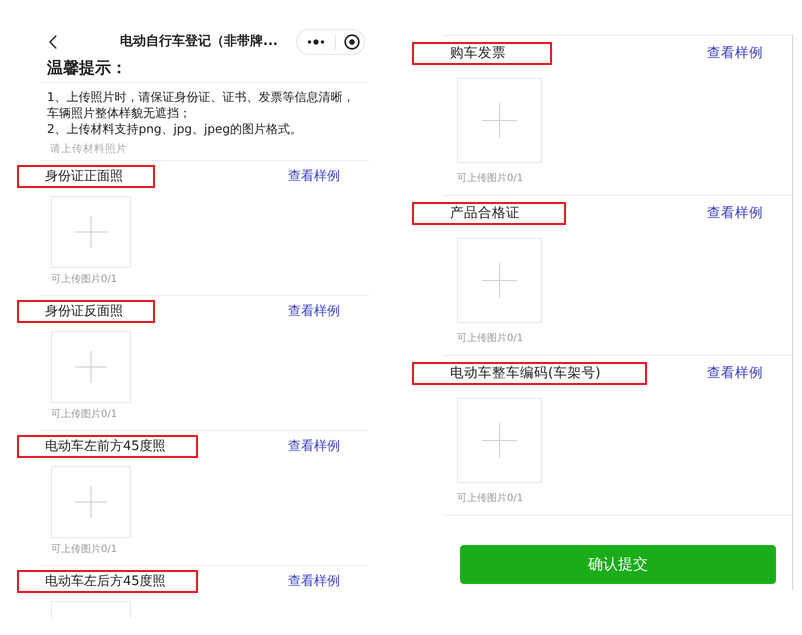 This screenshot has width=802, height=635. Describe the element at coordinates (201, 105) in the screenshot. I see `notice-text: 1、上传照片时，请保证身份证、证书、发票等信息清晰，车辆照片整体样貌无遮挡；` at that location.